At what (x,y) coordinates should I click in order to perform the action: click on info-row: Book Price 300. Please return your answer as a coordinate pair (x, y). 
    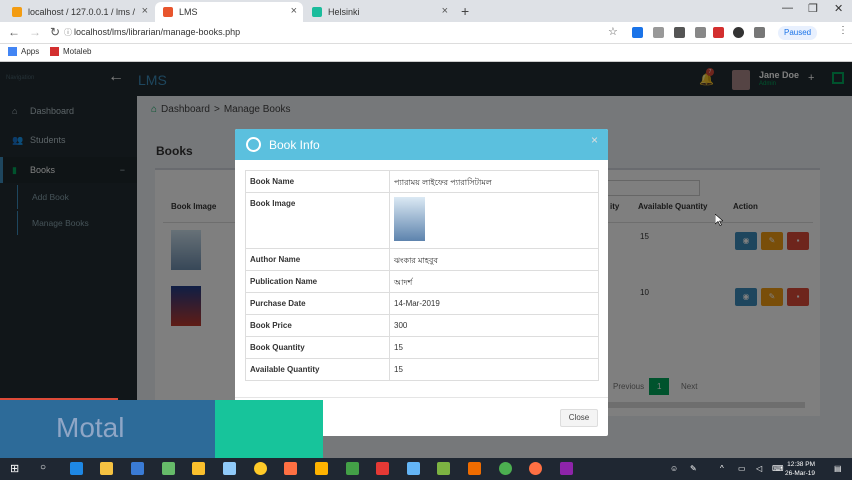
    Looking at the image, I should click on (422, 325).